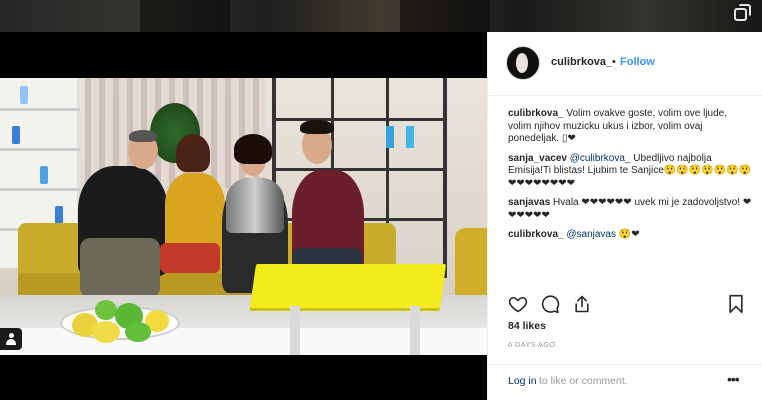  What do you see at coordinates (550, 304) in the screenshot?
I see `comment-icon` at bounding box center [550, 304].